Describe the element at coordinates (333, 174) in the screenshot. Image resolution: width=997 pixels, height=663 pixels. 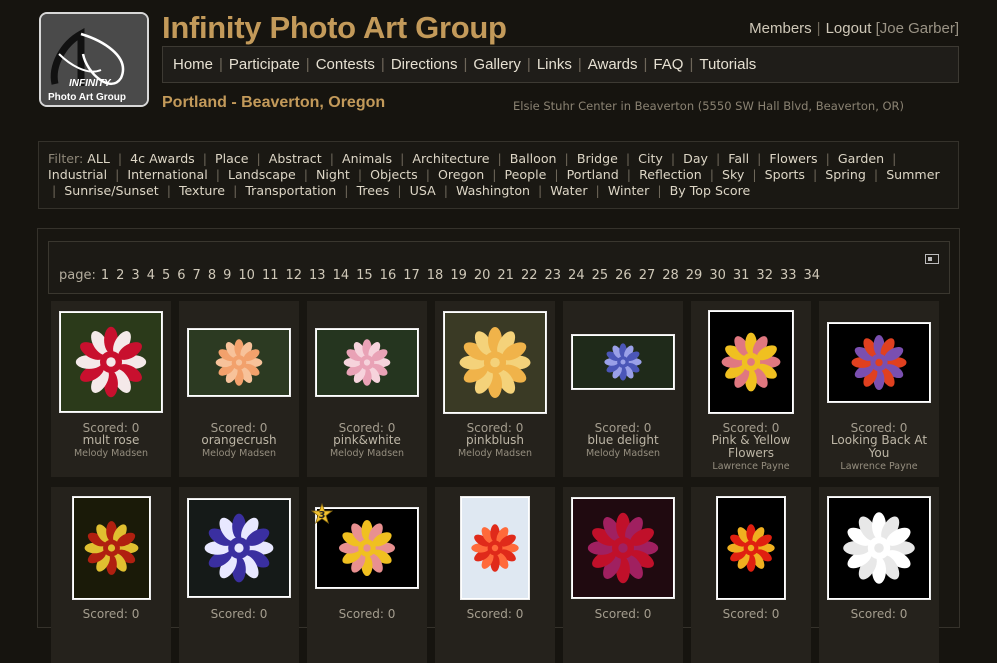
I see `filter-night: Night` at that location.